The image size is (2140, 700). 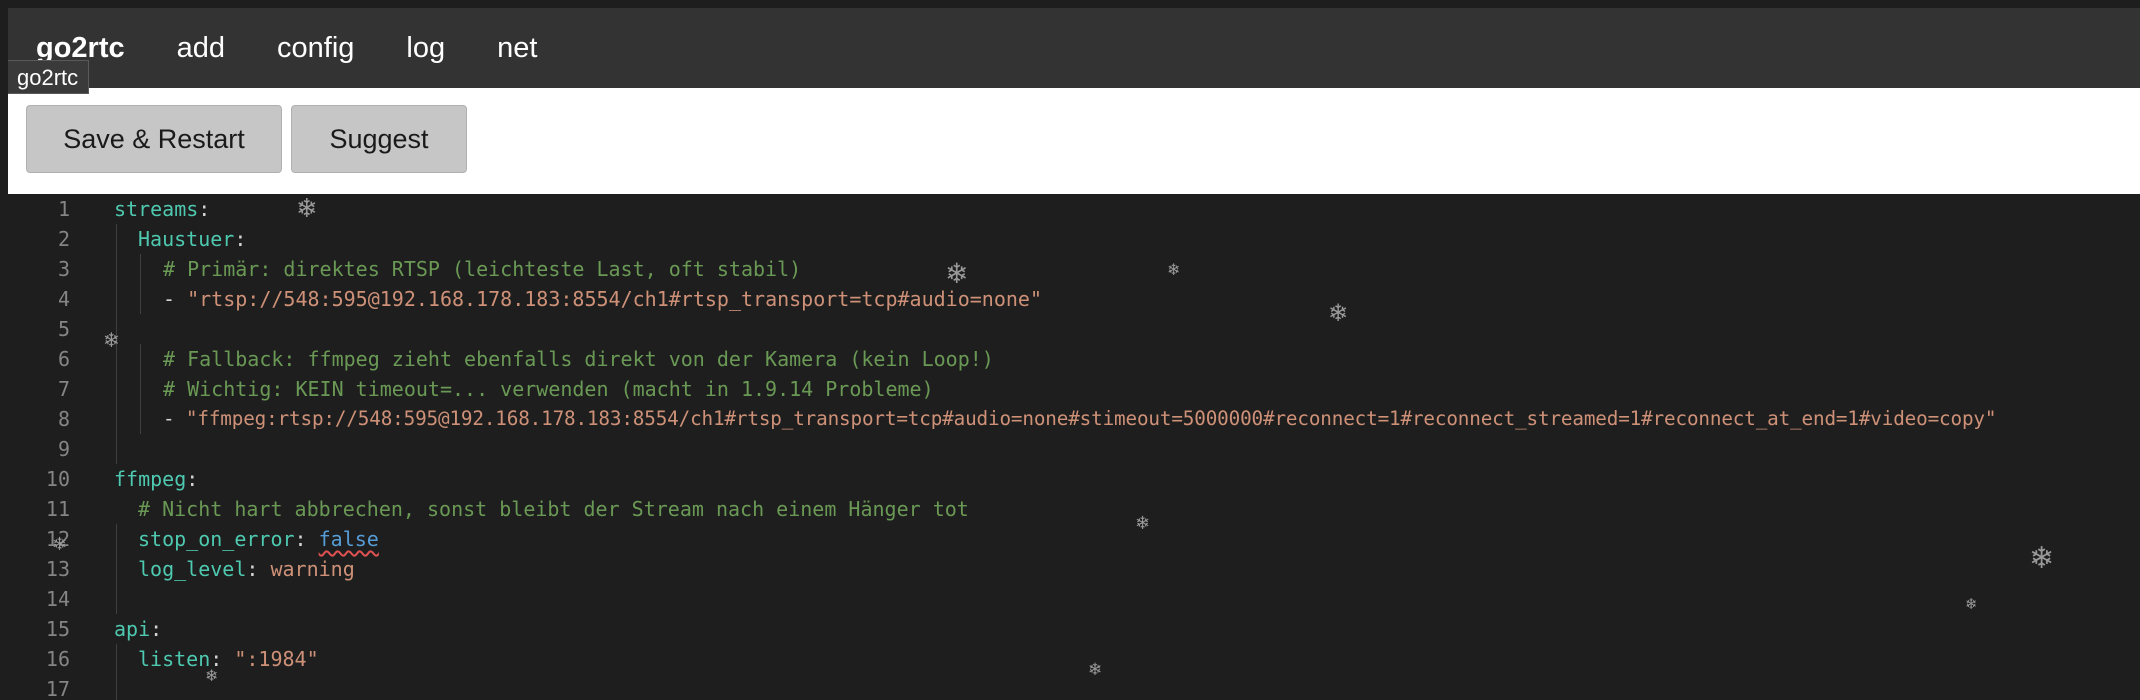 I want to click on code-line: 13 log_level: warning, so click(x=1074, y=569).